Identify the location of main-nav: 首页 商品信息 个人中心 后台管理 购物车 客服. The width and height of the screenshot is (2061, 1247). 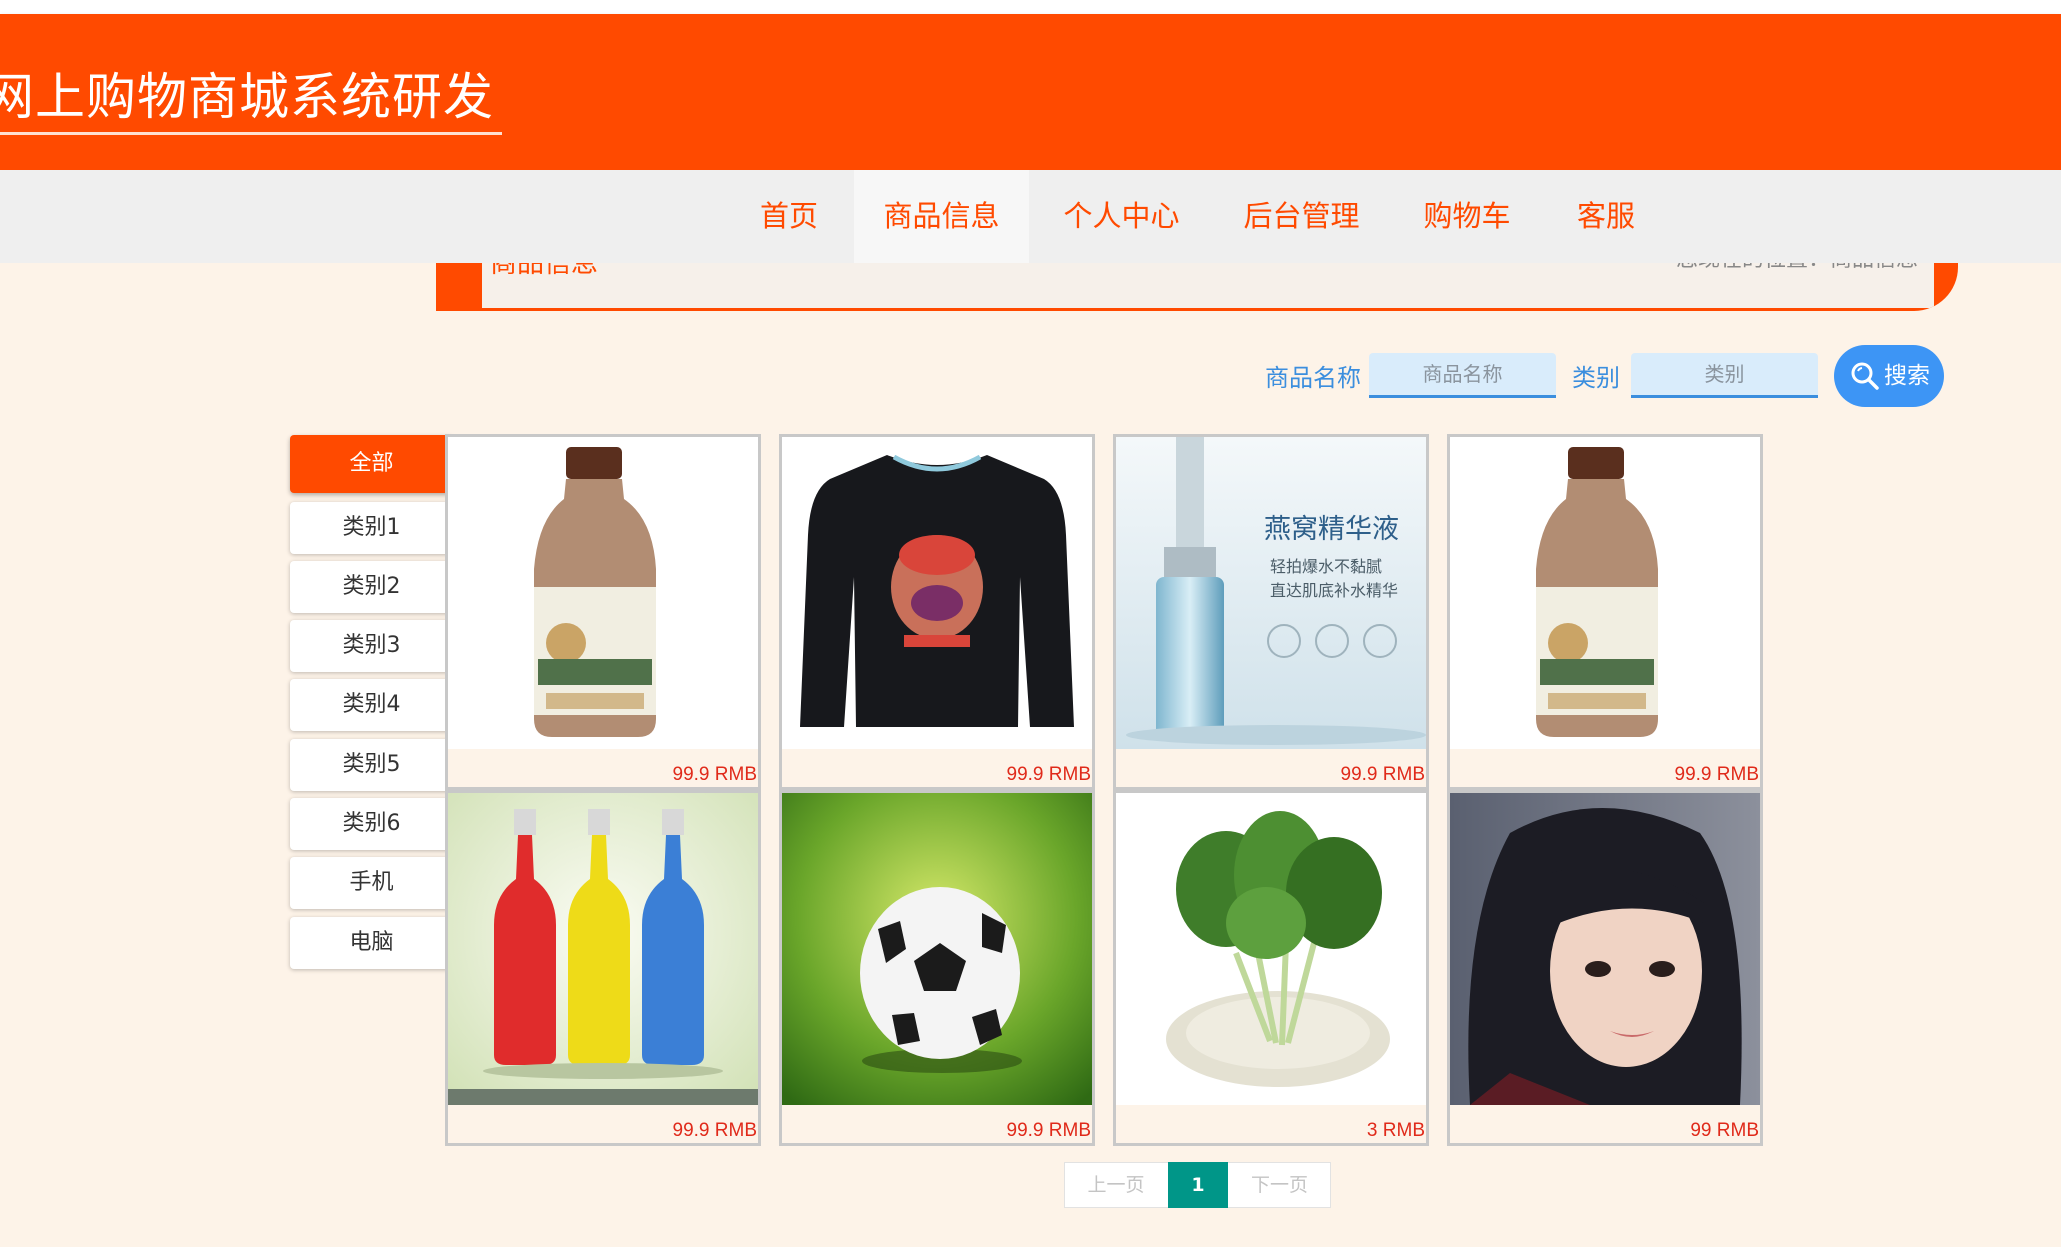
(1030, 216).